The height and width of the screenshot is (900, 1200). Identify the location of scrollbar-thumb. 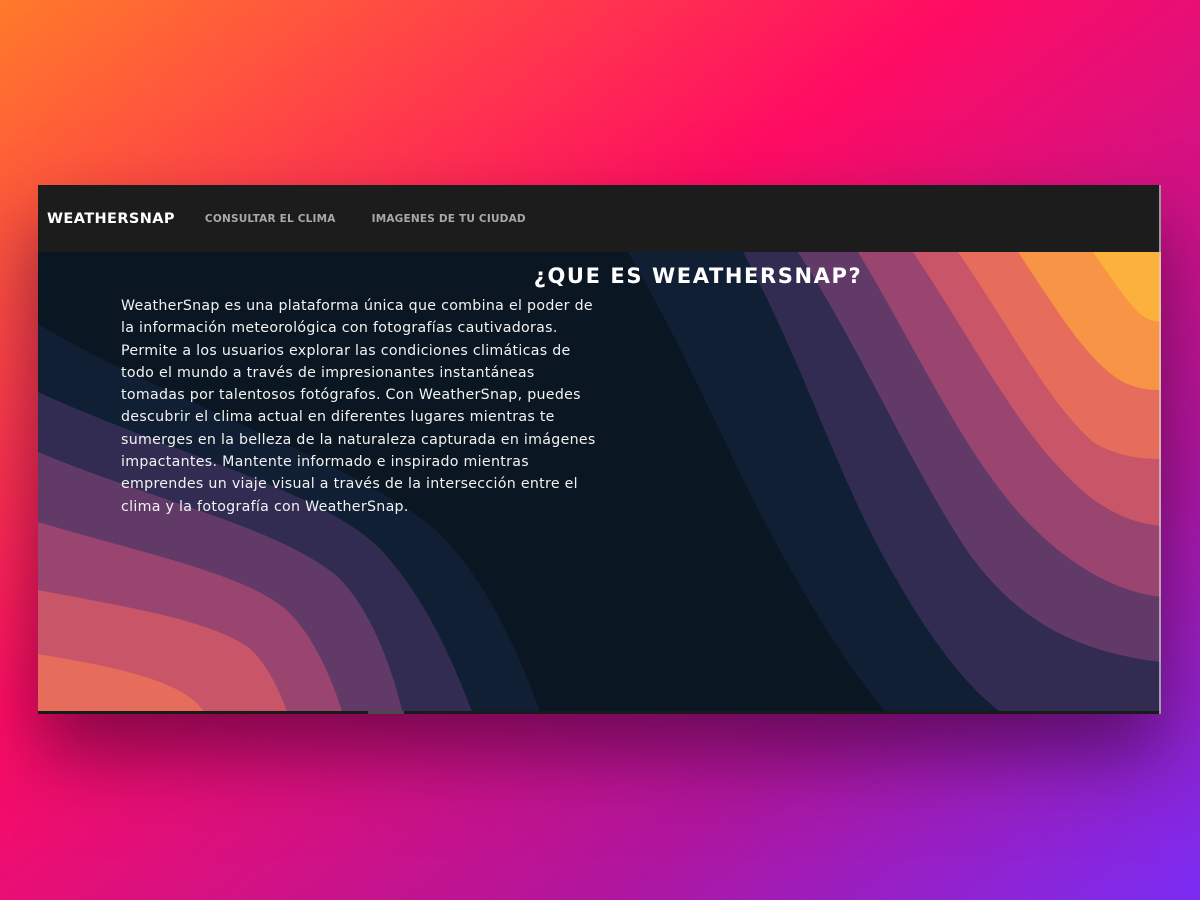
(386, 712).